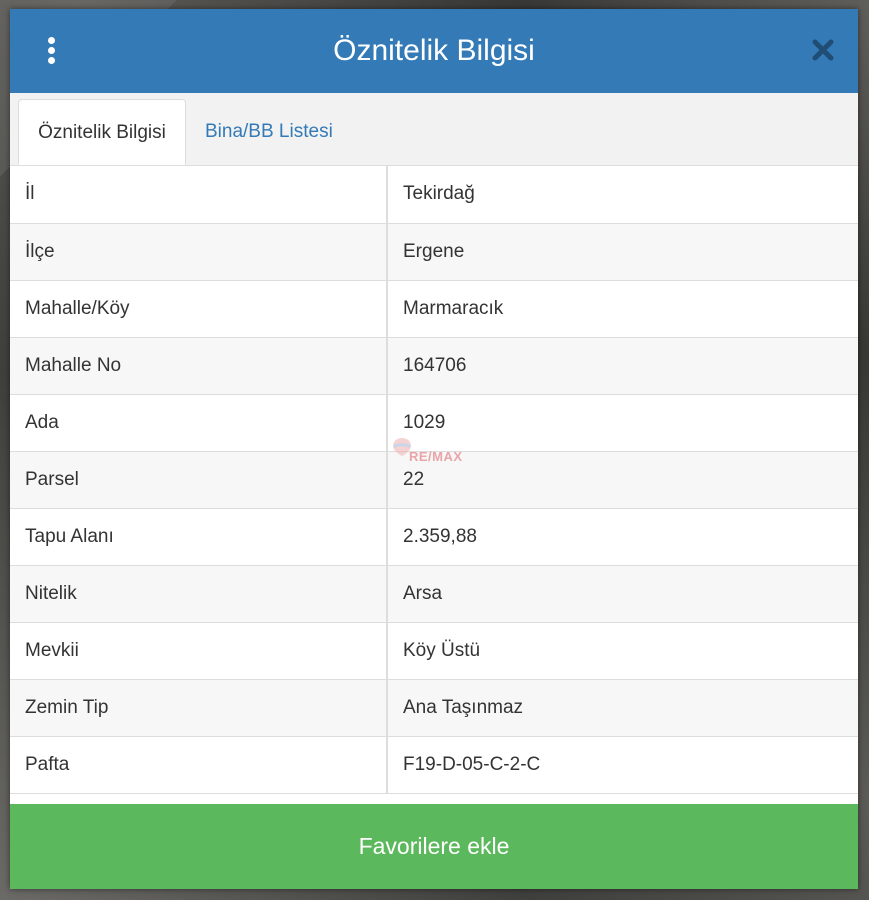  Describe the element at coordinates (622, 765) in the screenshot. I see `attribute-value: F19-D-05-C-2-C` at that location.